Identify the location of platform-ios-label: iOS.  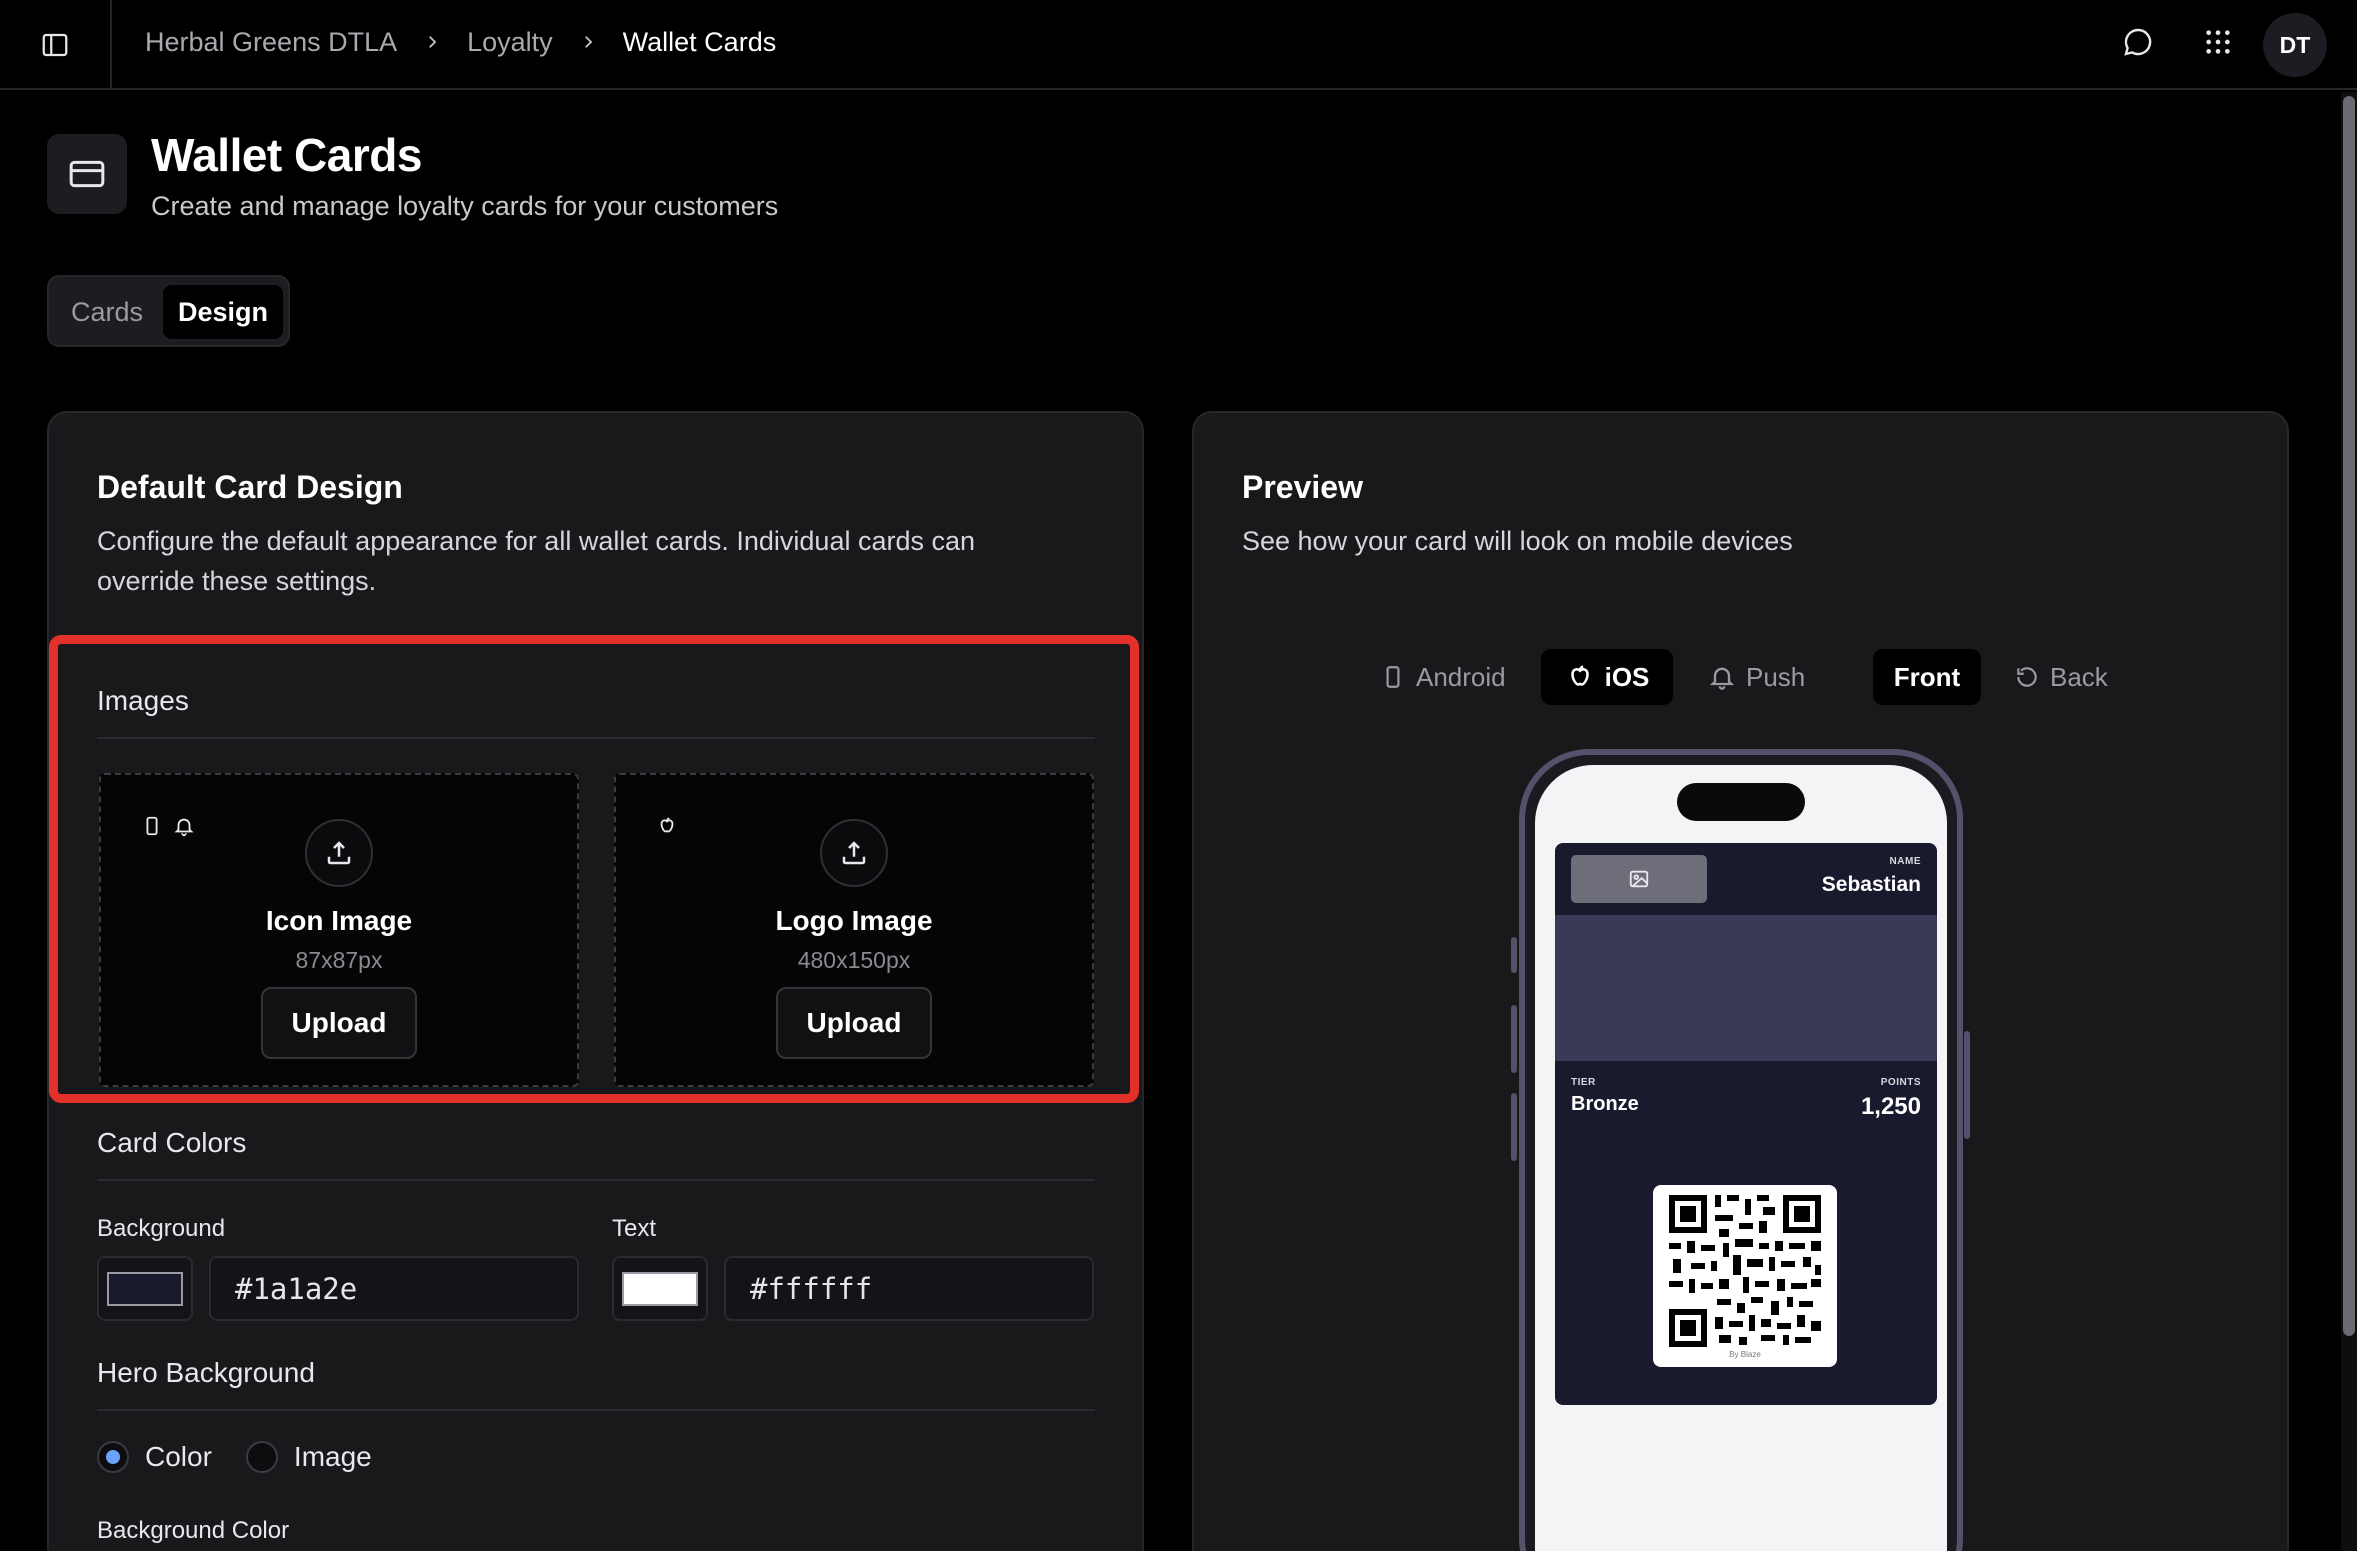
(1627, 676).